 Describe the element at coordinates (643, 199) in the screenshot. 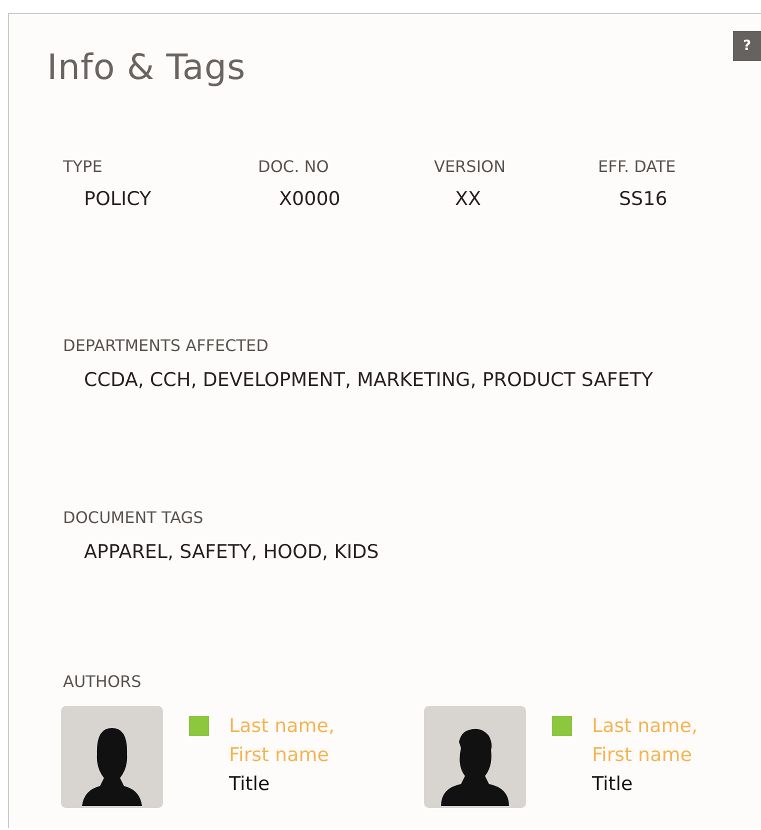

I see `field-value: SS16` at that location.